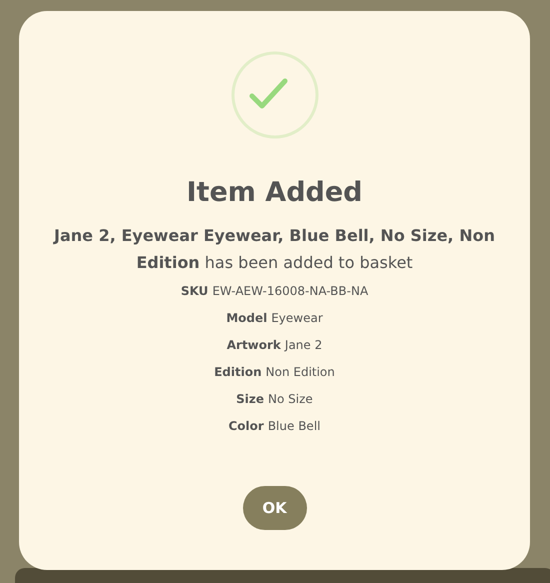 Image resolution: width=550 pixels, height=583 pixels. Describe the element at coordinates (274, 249) in the screenshot. I see `dialog-message: Jane 2, Eyewear Eyewear, Blue Bell, No Size, Non Edition has been added to basket` at that location.